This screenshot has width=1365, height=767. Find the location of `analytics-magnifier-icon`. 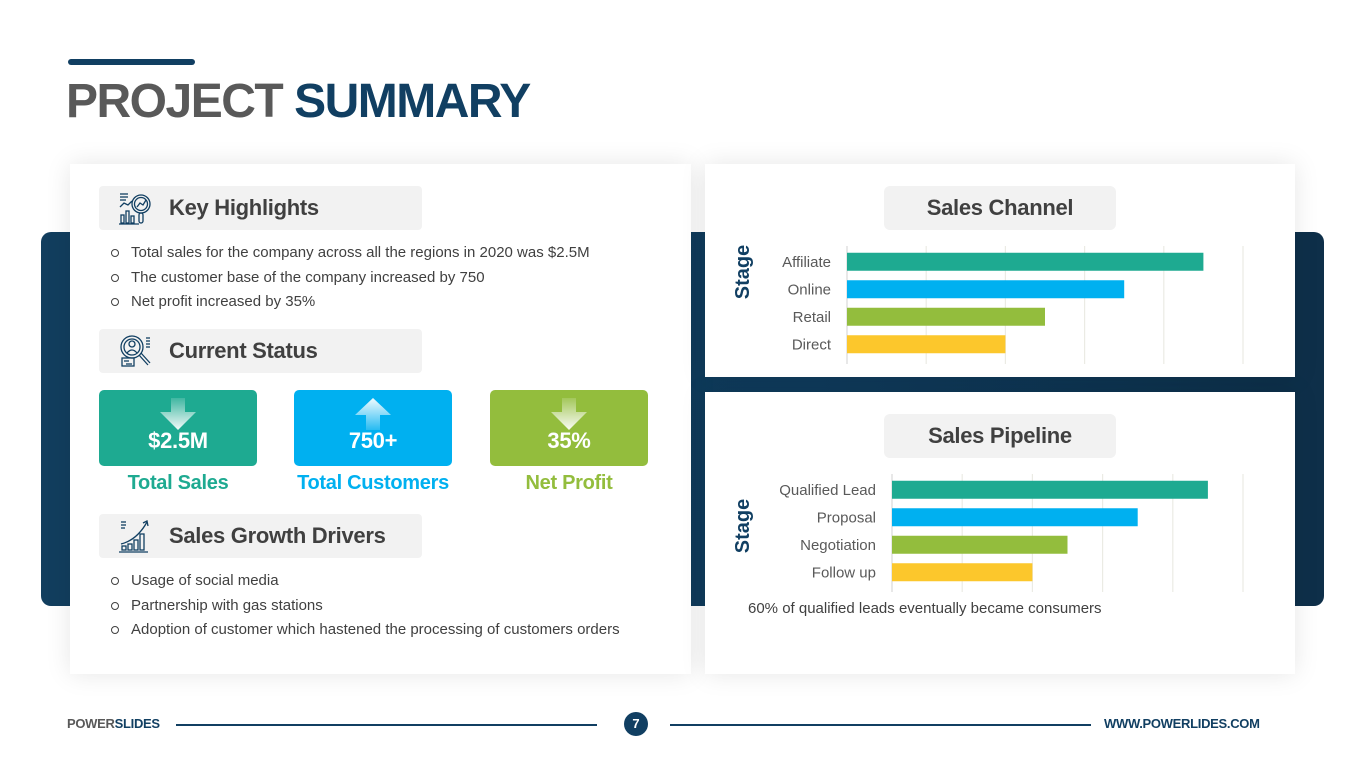

analytics-magnifier-icon is located at coordinates (135, 209).